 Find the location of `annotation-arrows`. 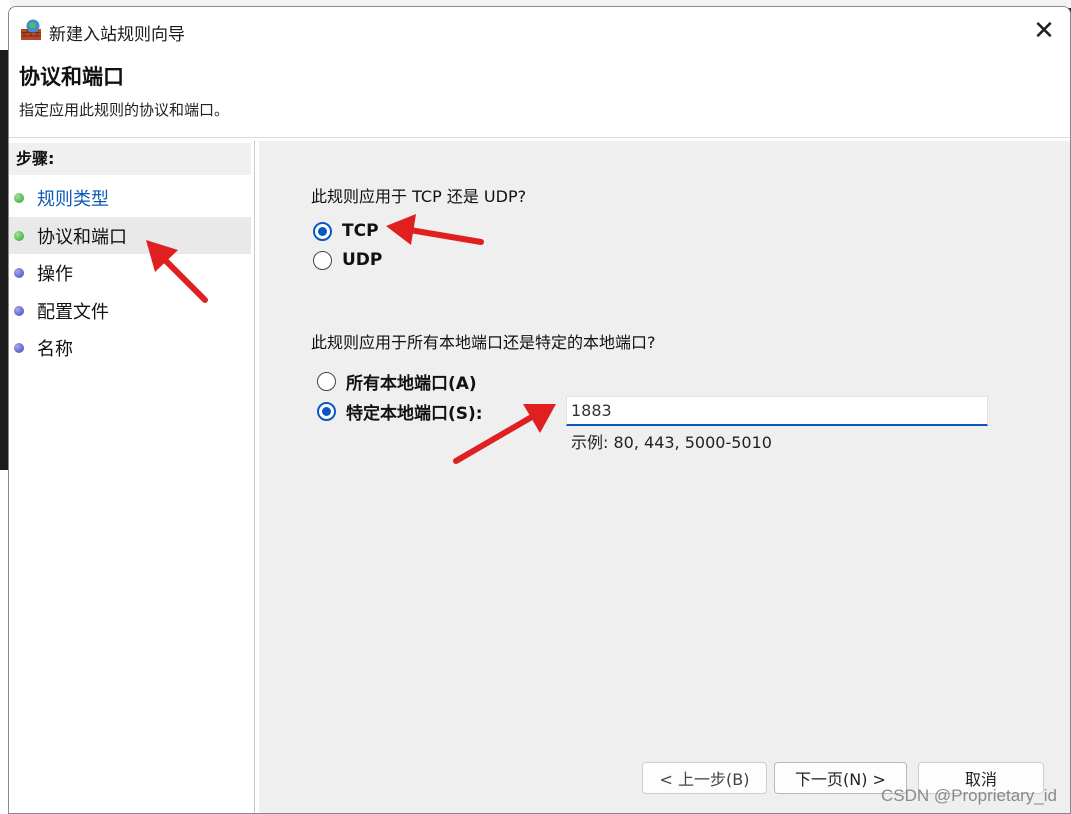

annotation-arrows is located at coordinates (351, 339).